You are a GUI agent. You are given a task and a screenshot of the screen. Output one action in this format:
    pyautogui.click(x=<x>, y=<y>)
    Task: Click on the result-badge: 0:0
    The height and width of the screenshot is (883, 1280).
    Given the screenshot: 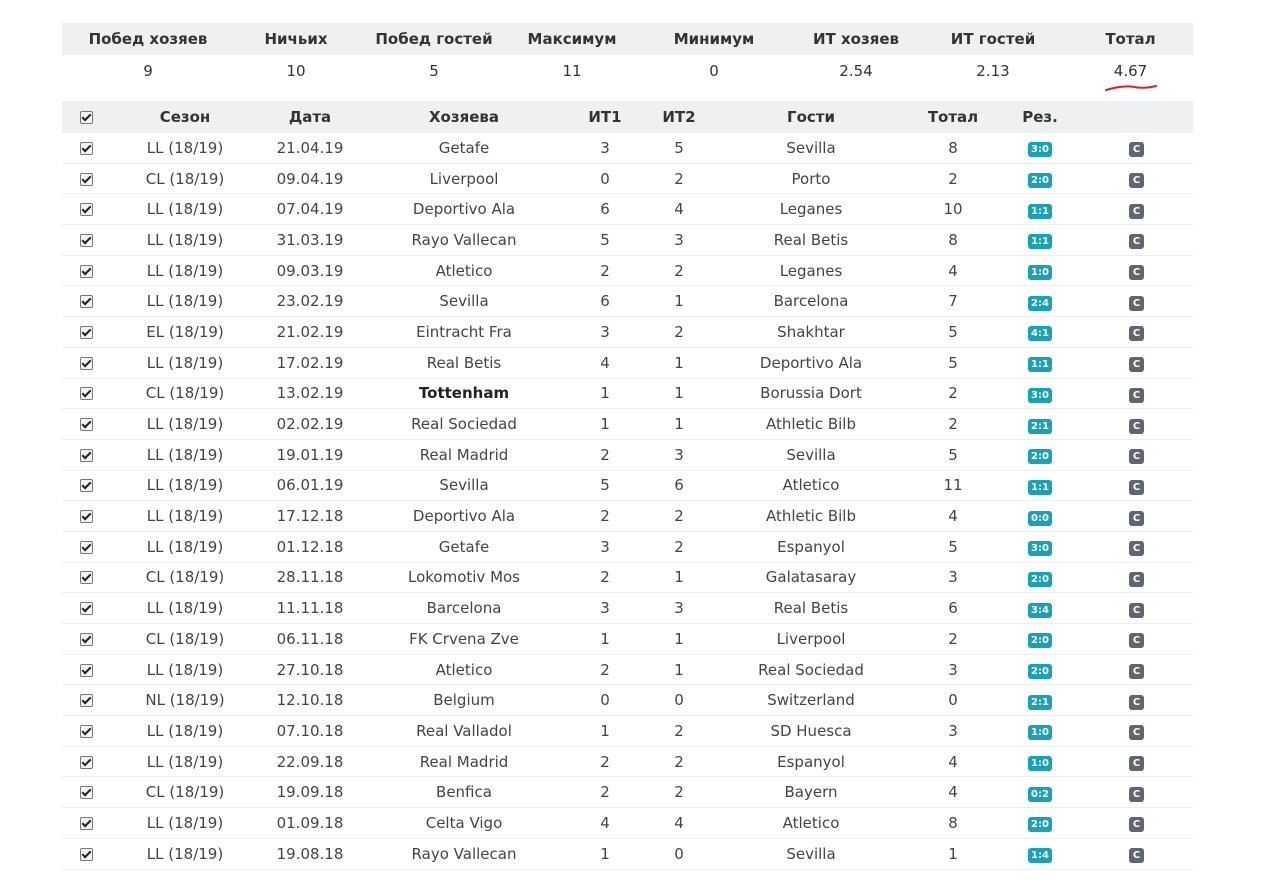 What is the action you would take?
    pyautogui.click(x=1040, y=518)
    